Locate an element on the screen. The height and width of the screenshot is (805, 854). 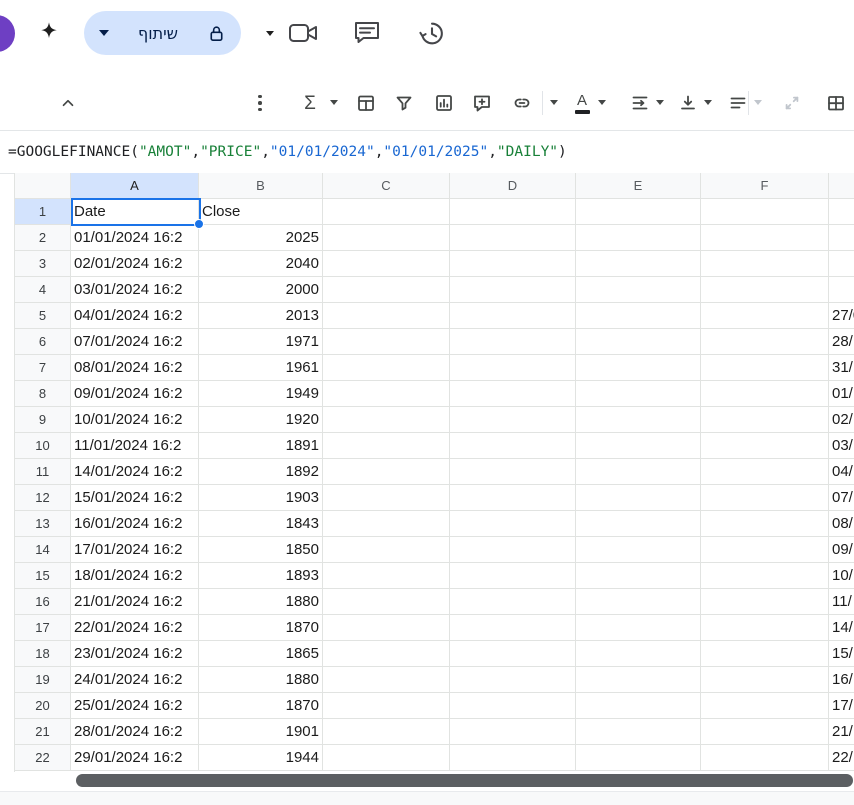
cell-E5 is located at coordinates (638, 316).